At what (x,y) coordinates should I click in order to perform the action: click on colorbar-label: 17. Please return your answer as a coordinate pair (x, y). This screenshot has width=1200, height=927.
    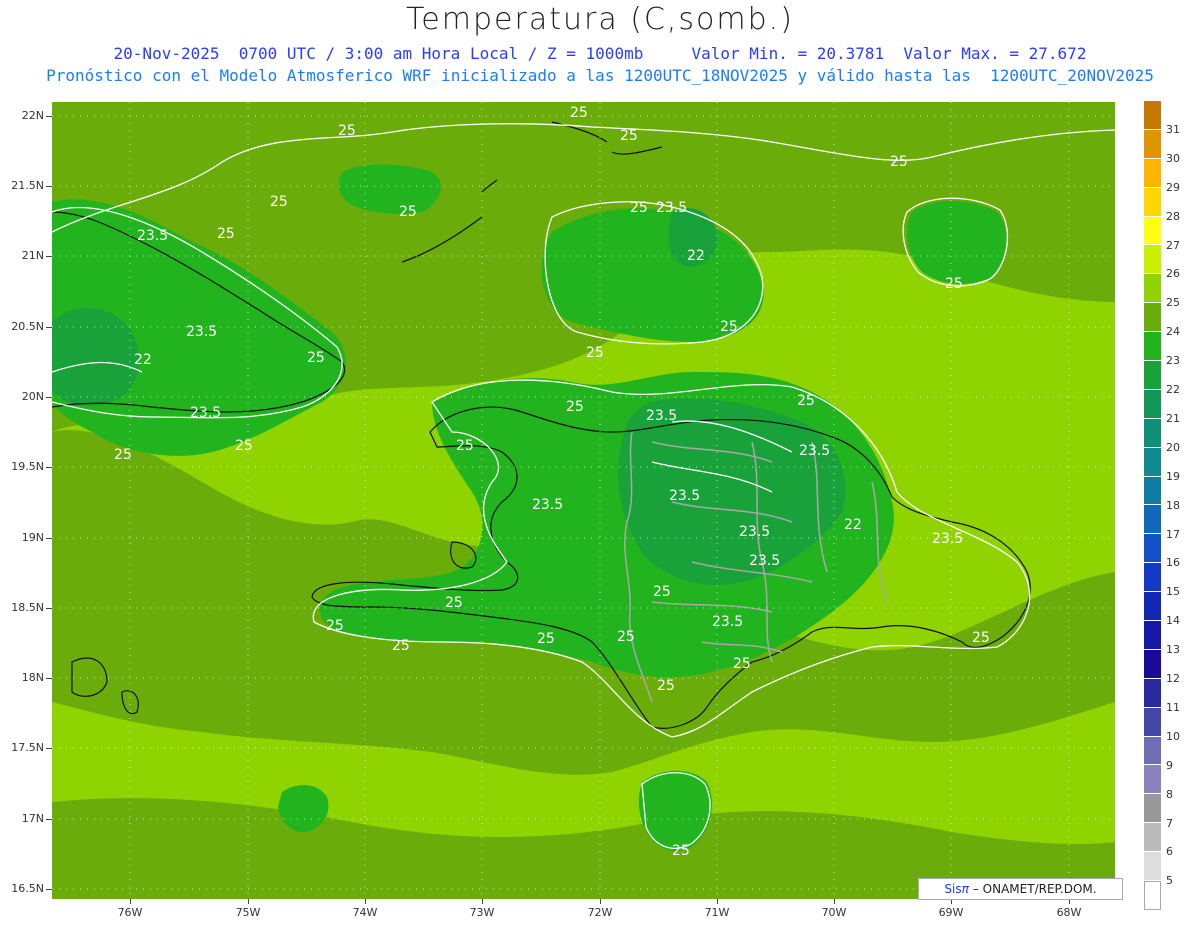
    Looking at the image, I should click on (1173, 534).